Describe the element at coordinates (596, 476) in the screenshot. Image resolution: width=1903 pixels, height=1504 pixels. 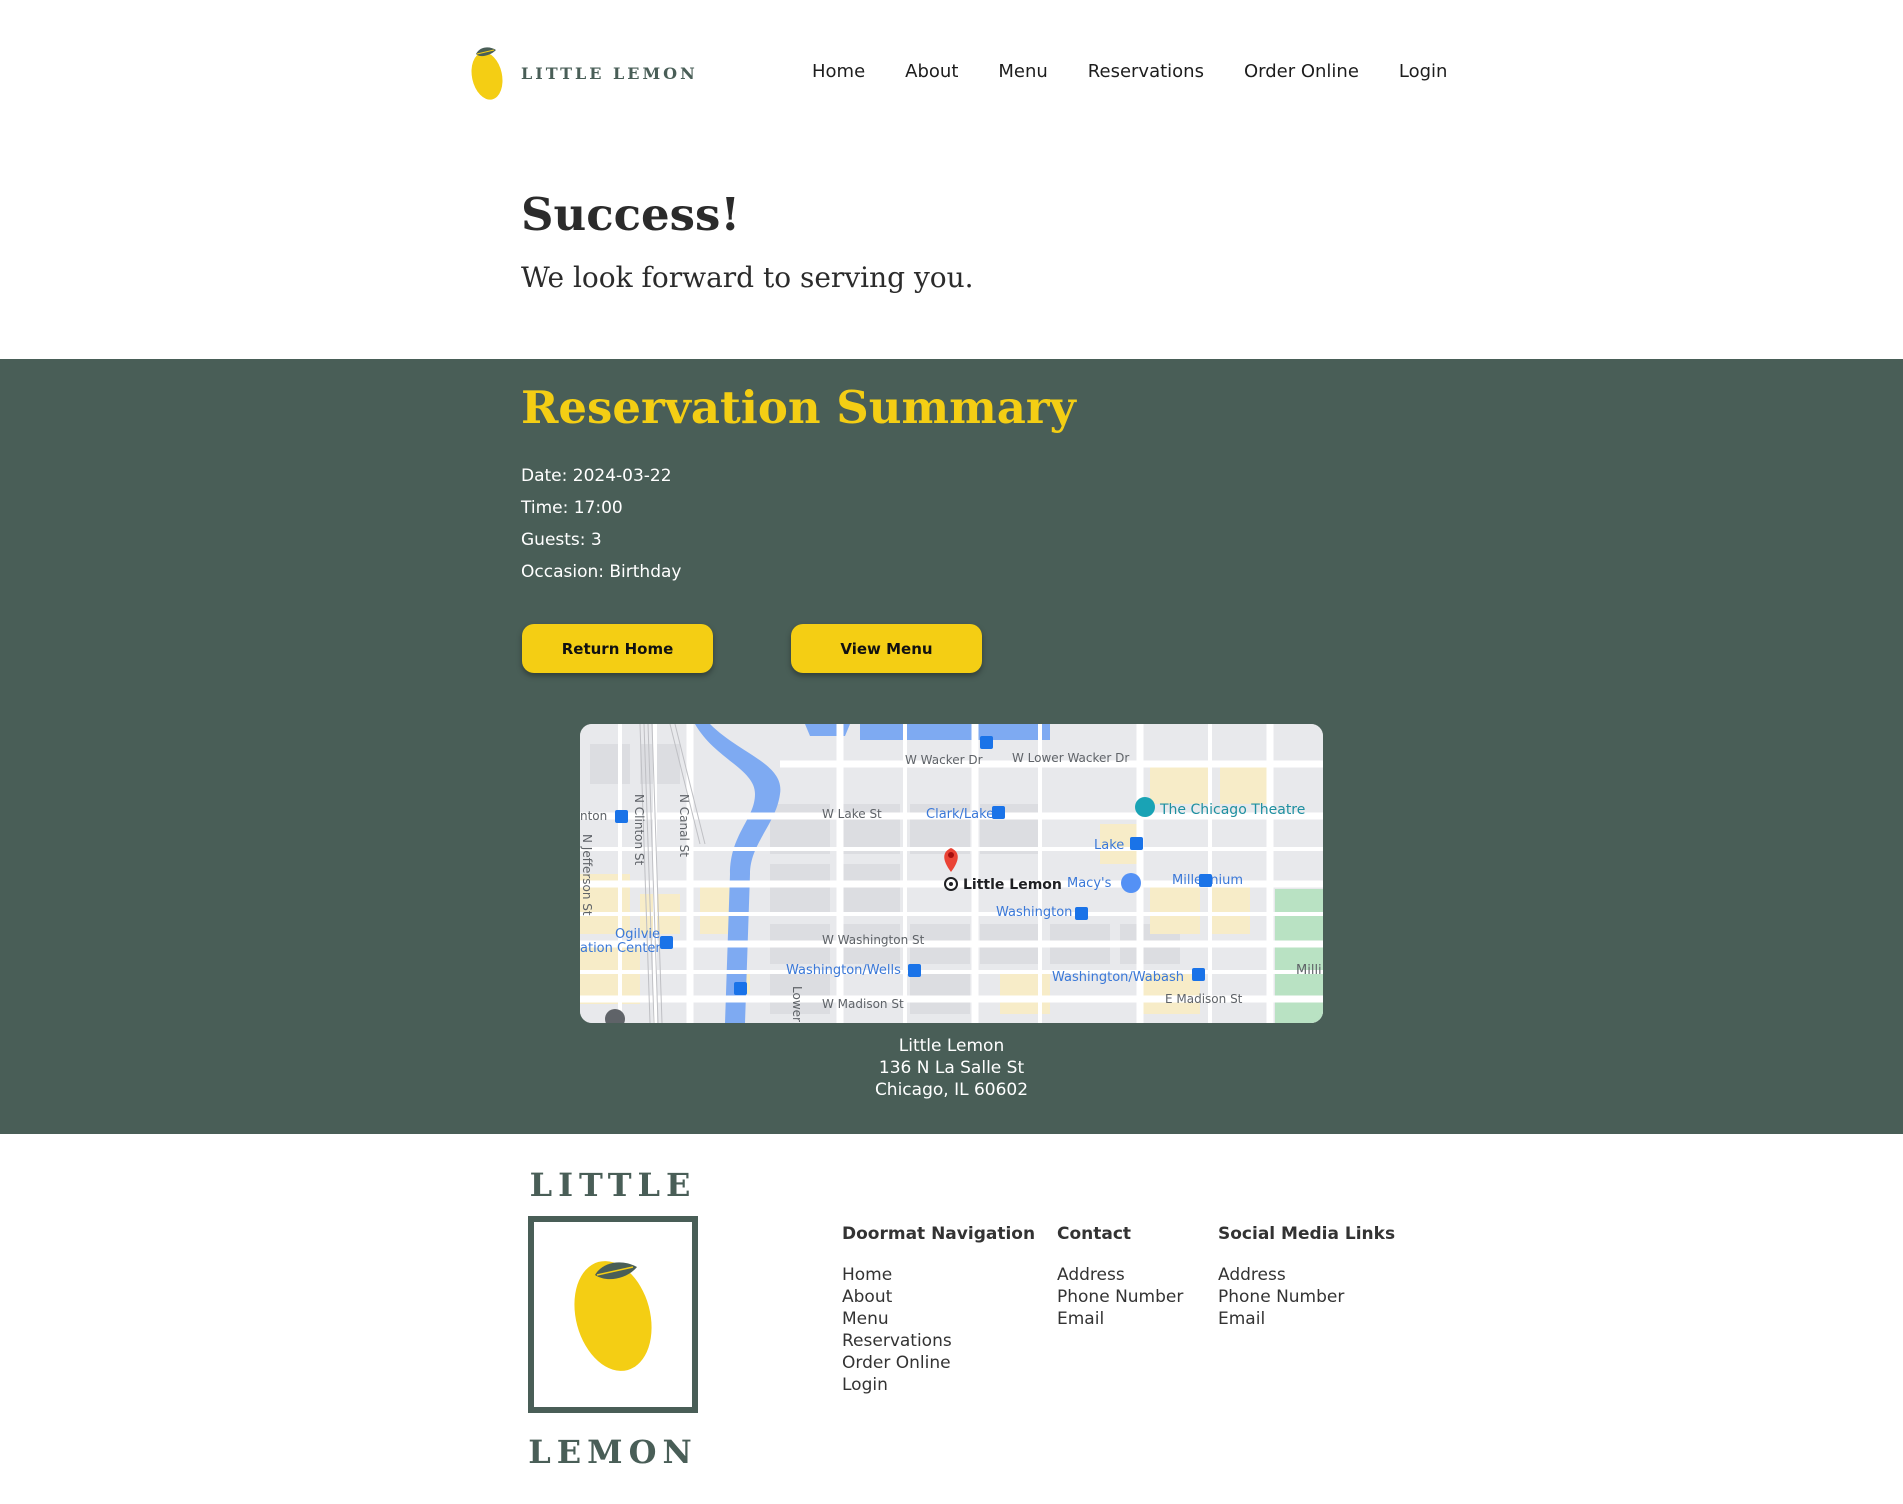
I see `summary-date: Date: 2024-03-22` at that location.